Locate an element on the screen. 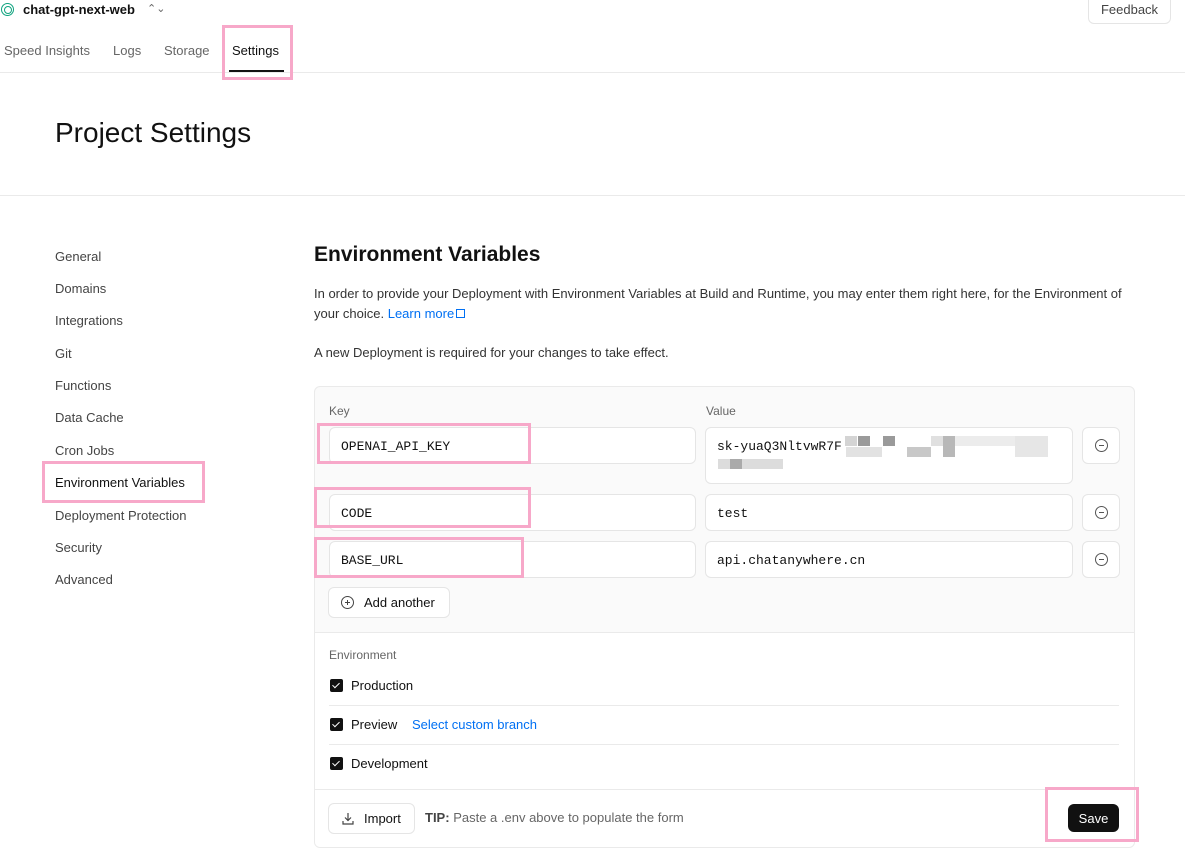 Image resolution: width=1185 pixels, height=854 pixels. tab-settings: Settings is located at coordinates (255, 50).